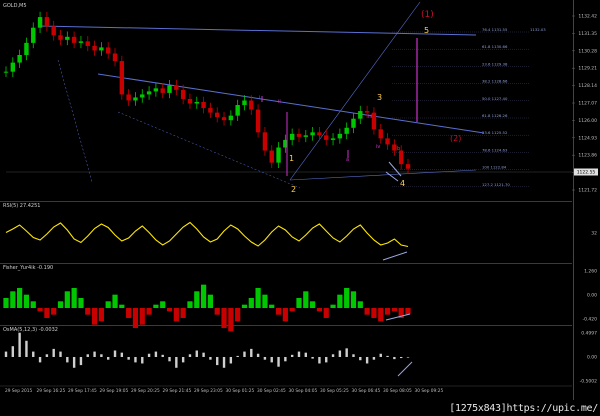 This screenshot has width=600, height=416. What do you see at coordinates (207, 234) in the screenshot?
I see `rsi-line` at bounding box center [207, 234].